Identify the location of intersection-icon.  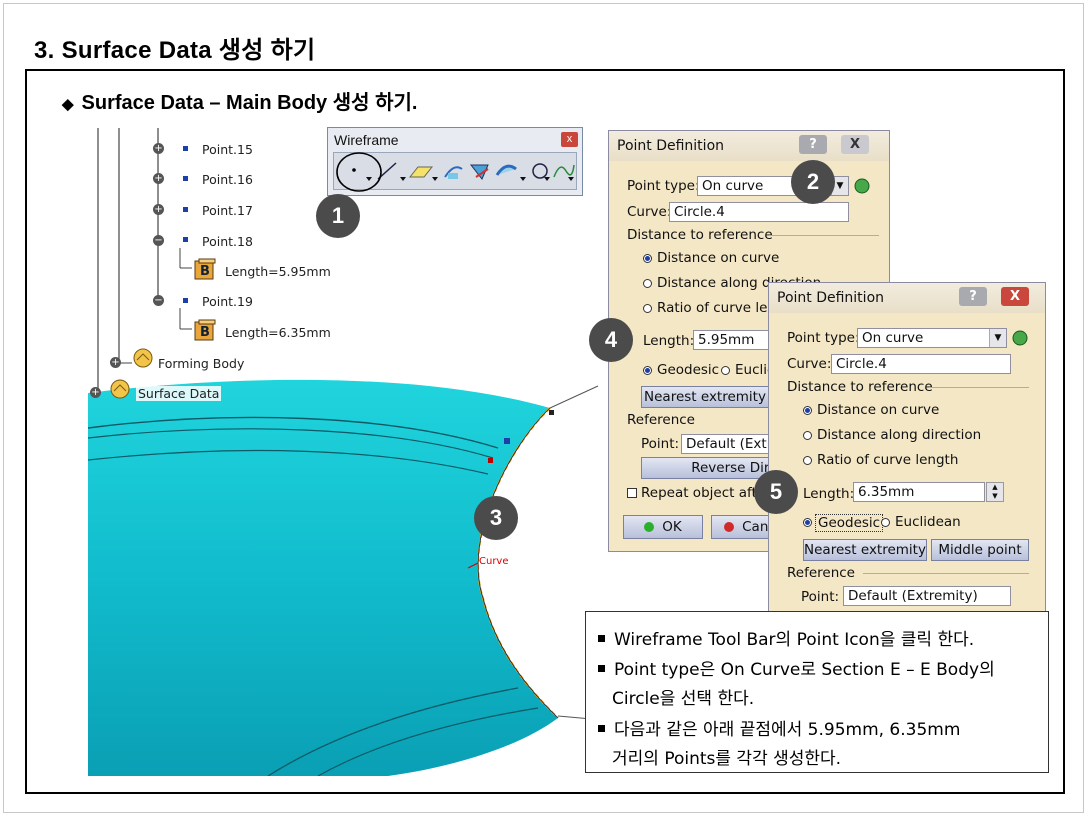
(480, 171).